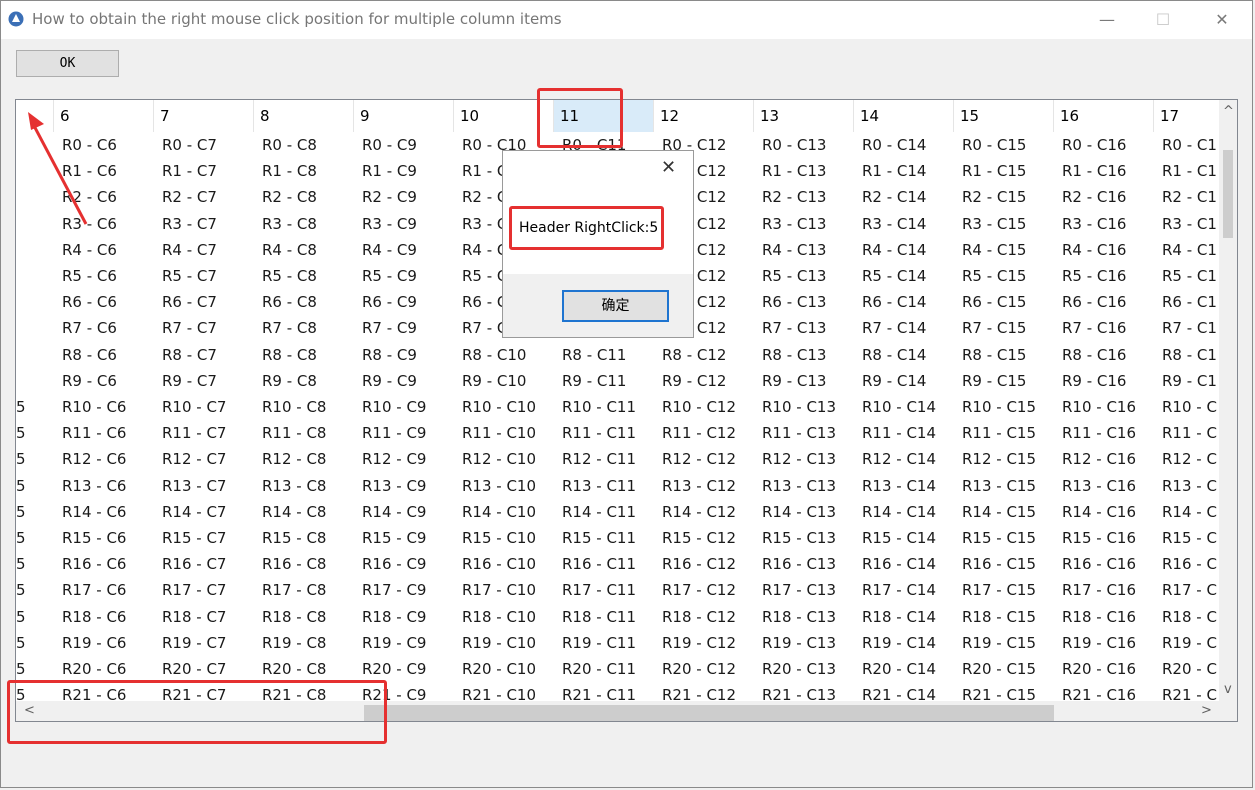 Image resolution: width=1255 pixels, height=790 pixels. Describe the element at coordinates (599, 538) in the screenshot. I see `grid-cell: R15 - C11` at that location.